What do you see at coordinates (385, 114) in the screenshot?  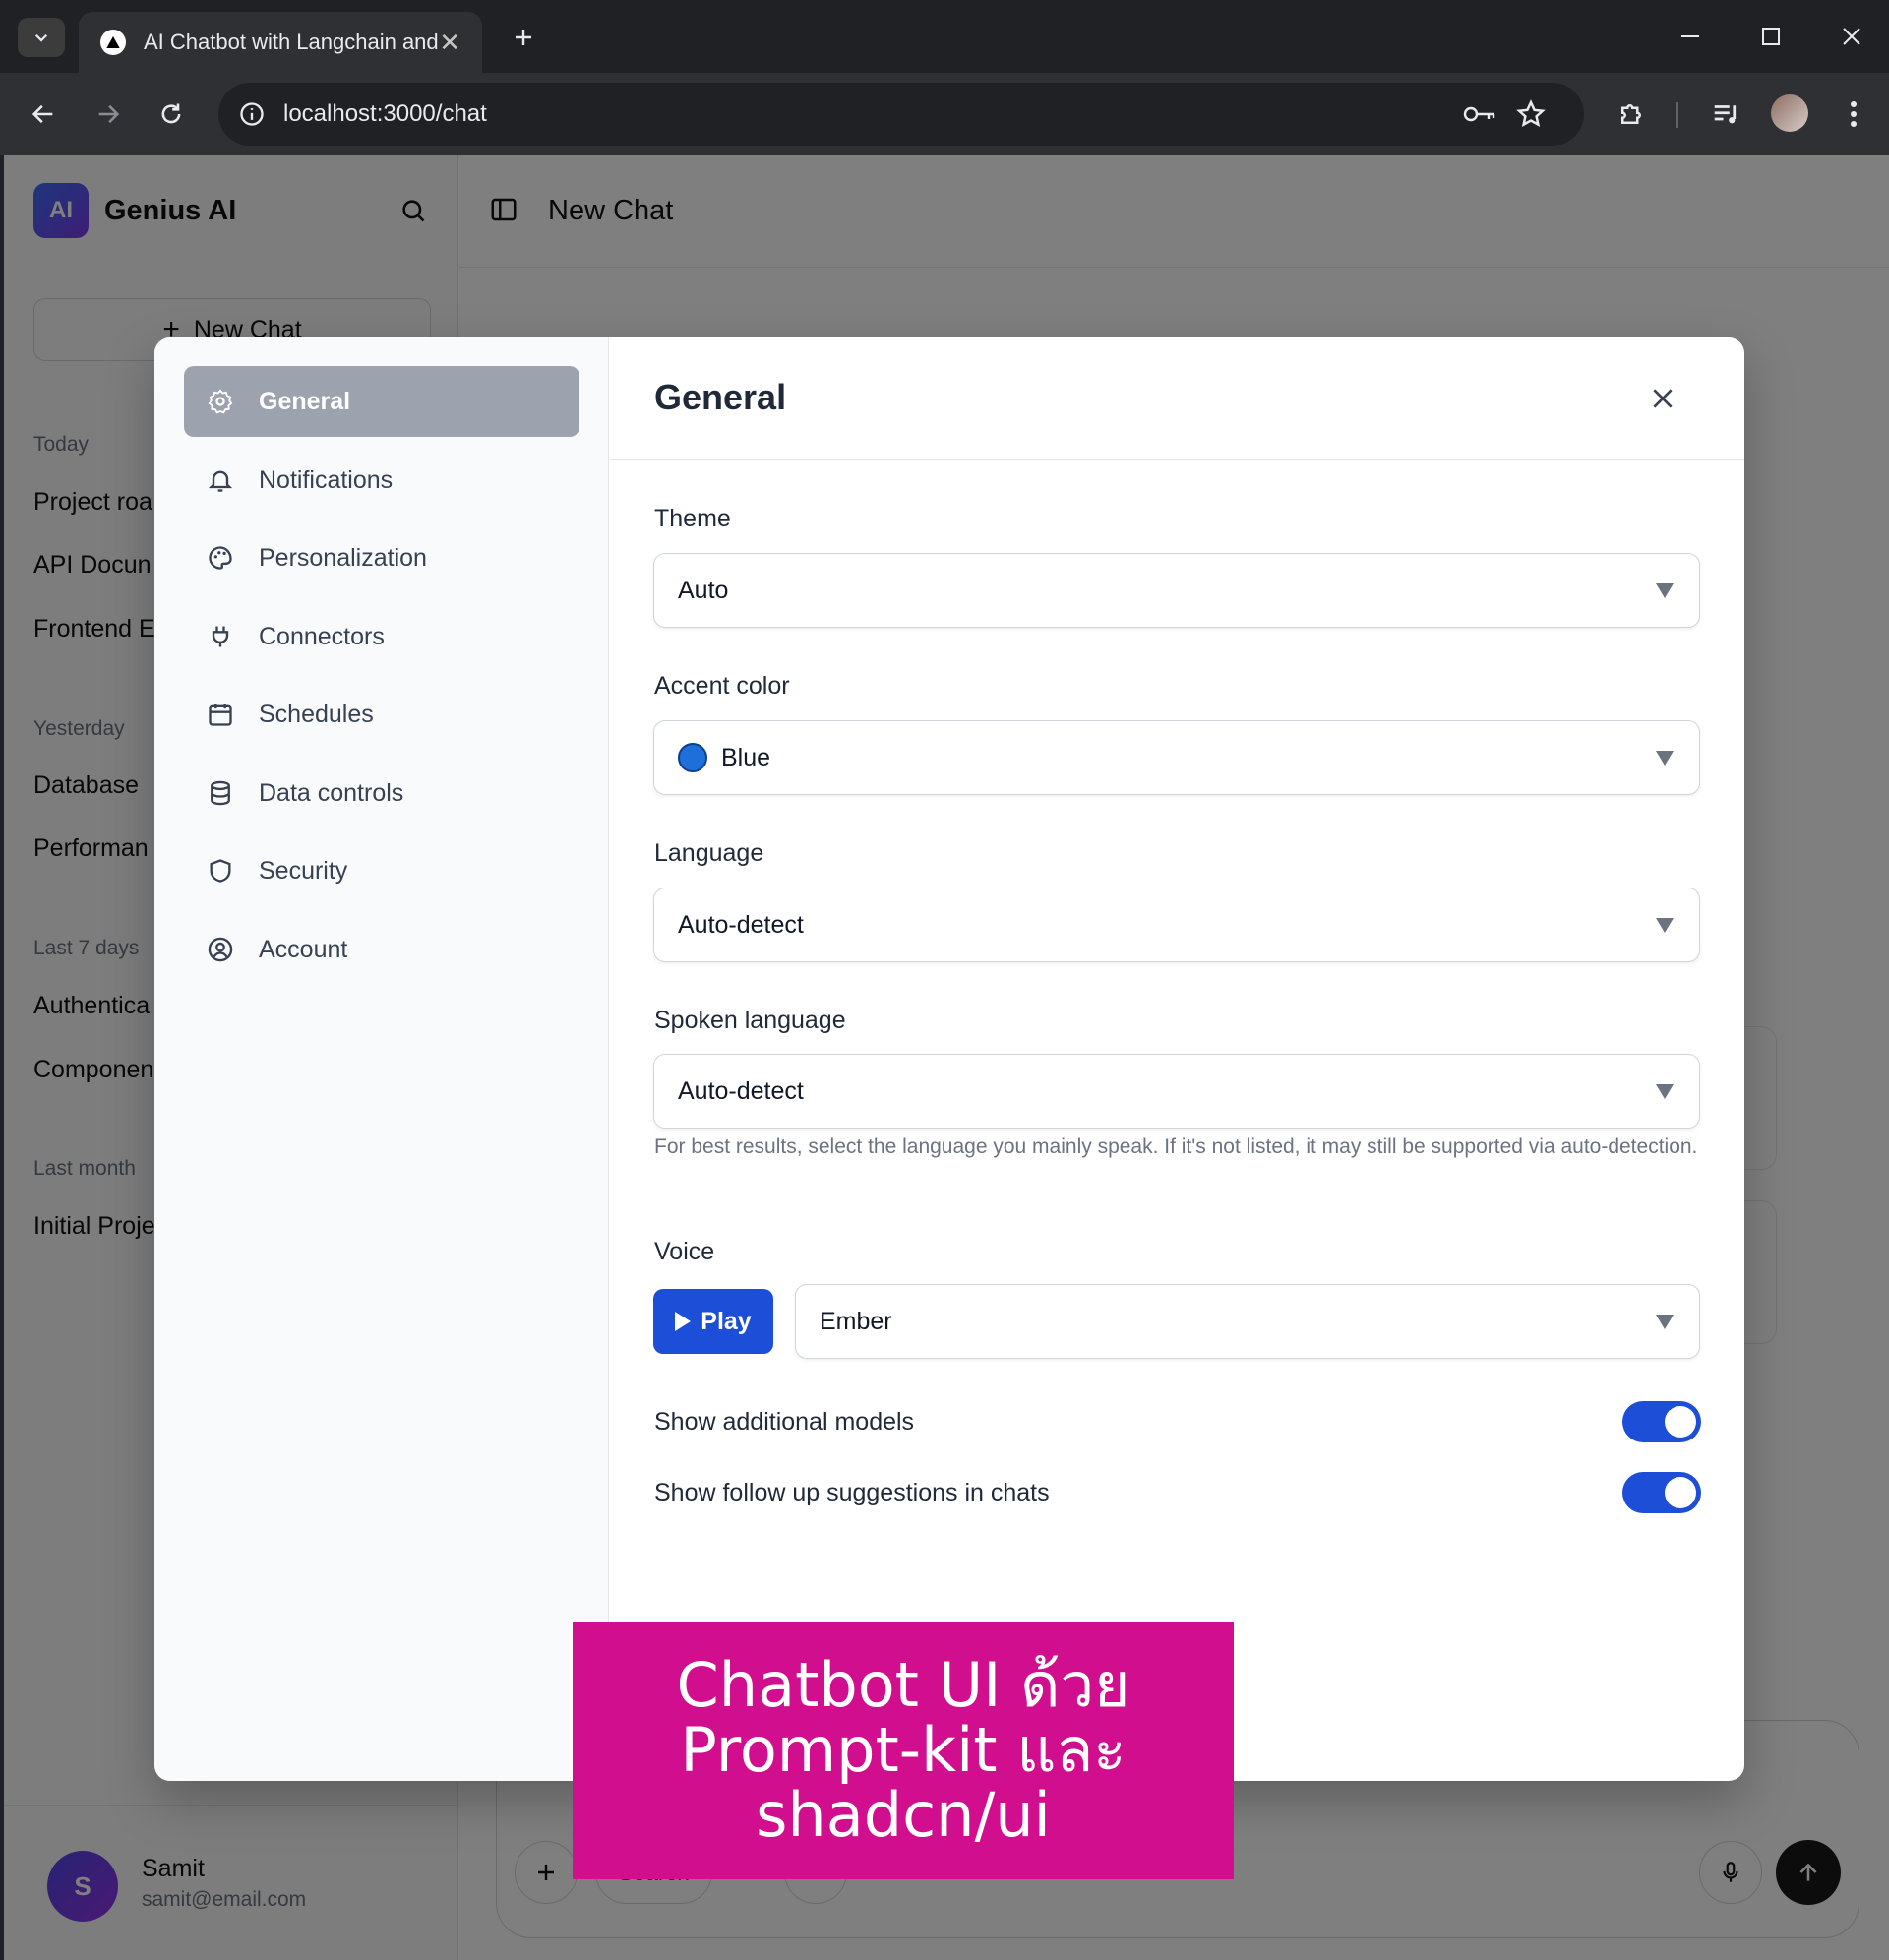 I see `url-text: localhost:3000/chat` at bounding box center [385, 114].